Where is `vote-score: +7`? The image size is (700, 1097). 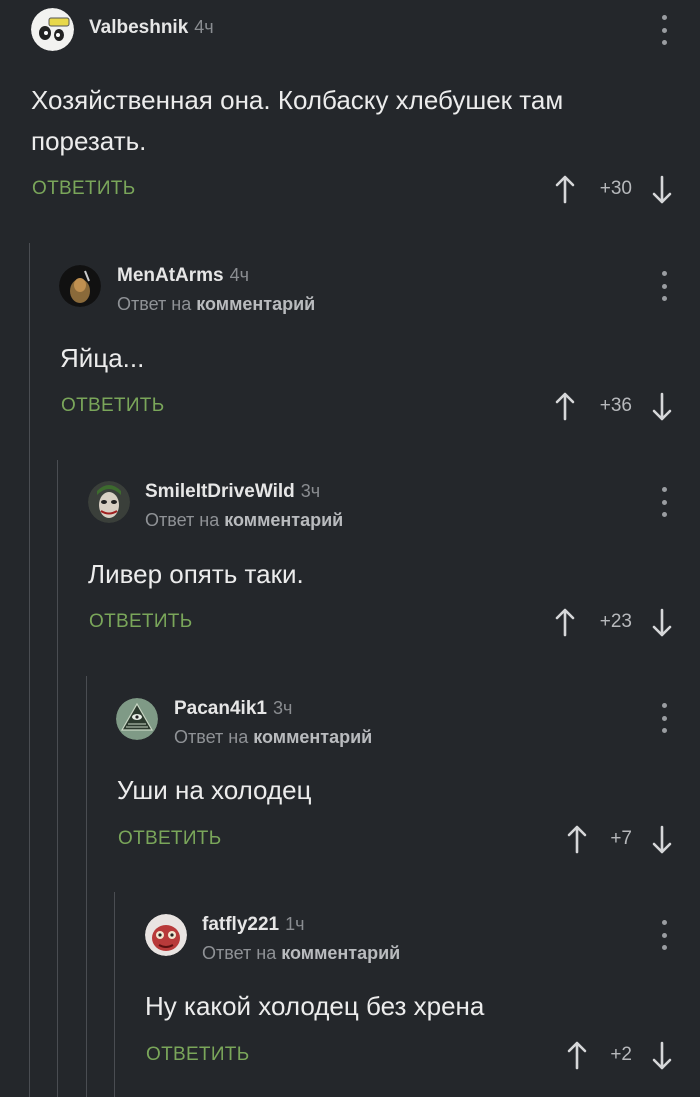 vote-score: +7 is located at coordinates (621, 838).